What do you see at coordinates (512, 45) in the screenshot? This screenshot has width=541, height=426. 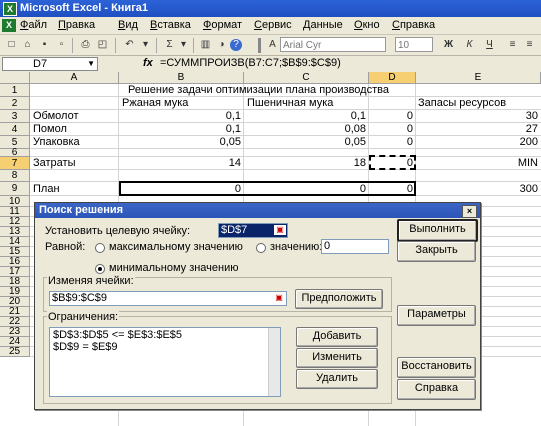 I see `align-left-icon: ≡` at bounding box center [512, 45].